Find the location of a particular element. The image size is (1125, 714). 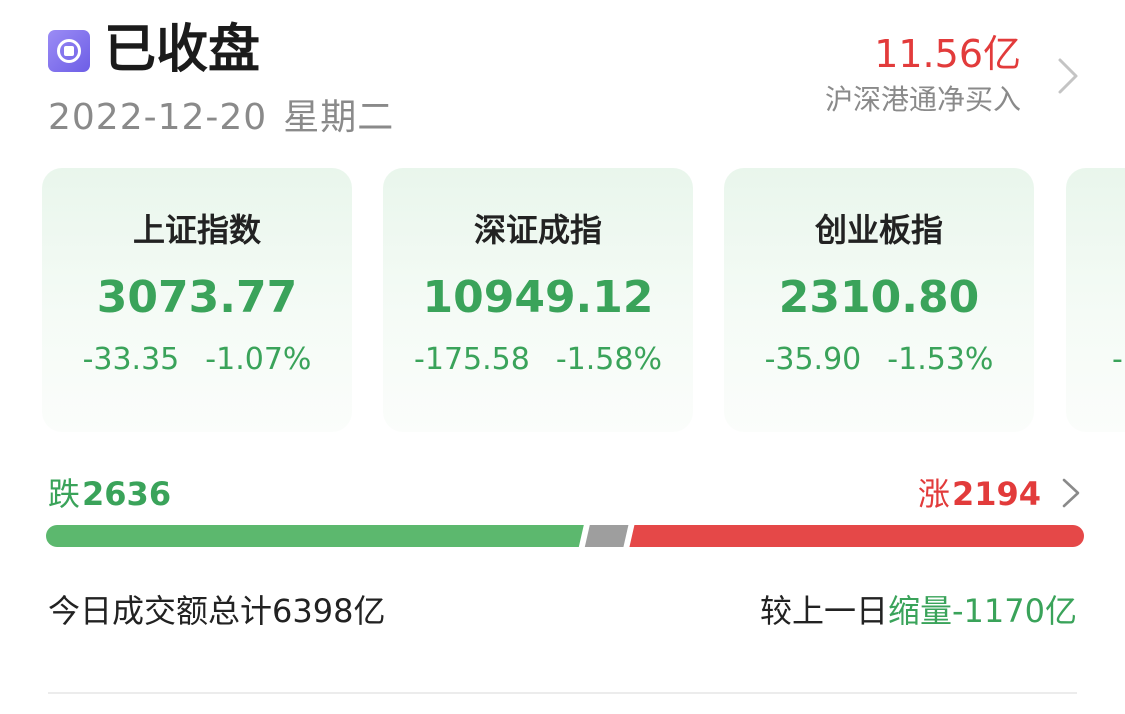

turnover-comparison: 较上一日缩量-1170亿 is located at coordinates (918, 611).